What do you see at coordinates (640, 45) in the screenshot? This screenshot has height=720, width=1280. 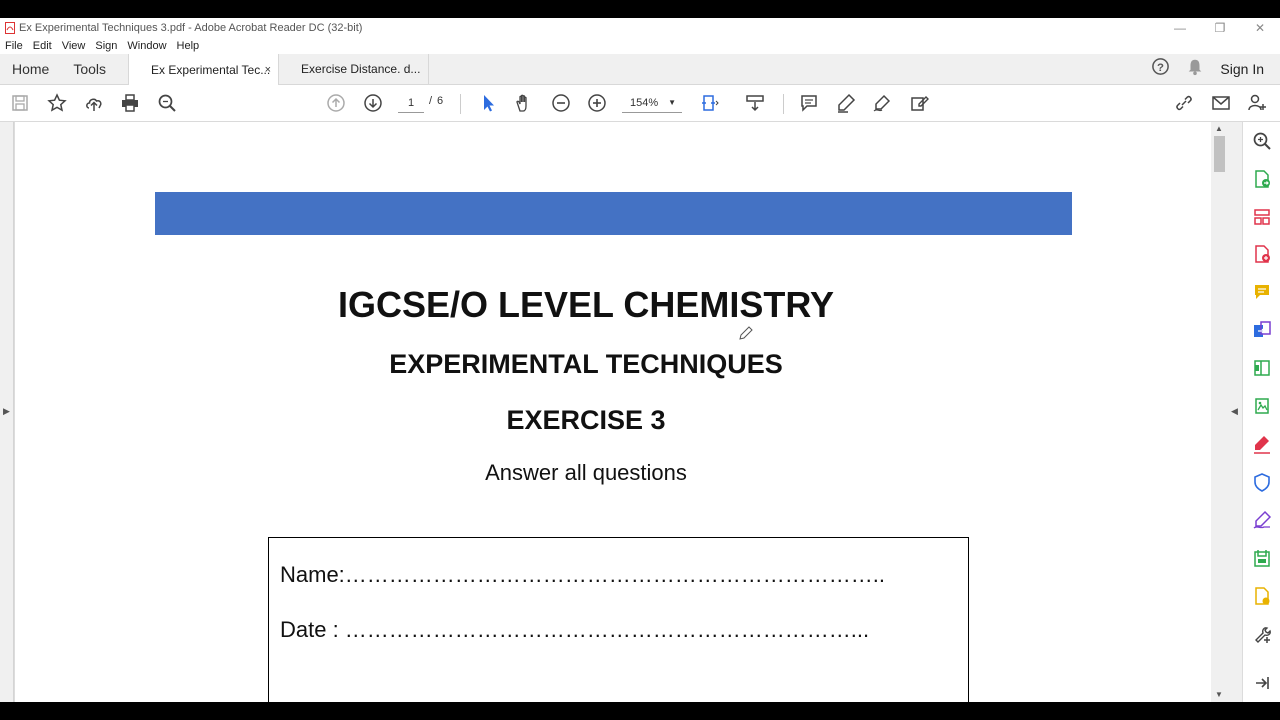 I see `menu-bar: File Edit View Sign Window Help` at bounding box center [640, 45].